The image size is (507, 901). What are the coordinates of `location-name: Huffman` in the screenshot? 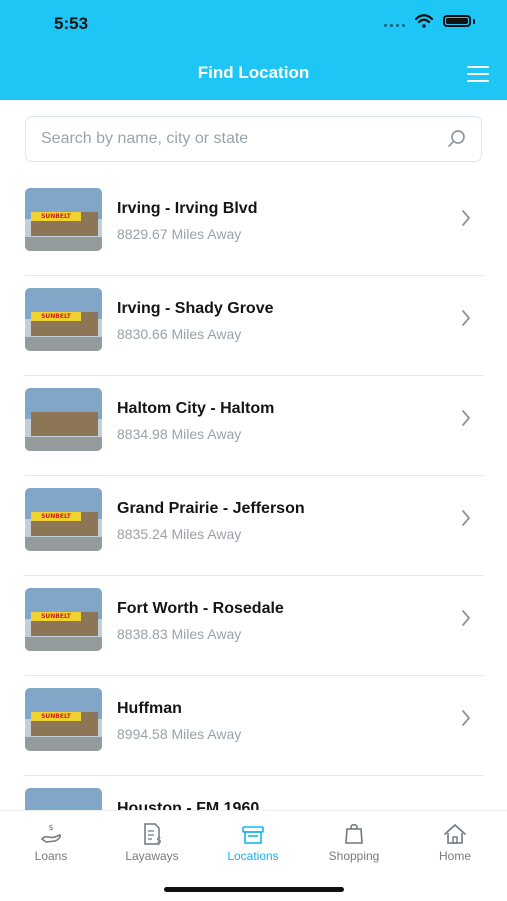 It's located at (149, 708).